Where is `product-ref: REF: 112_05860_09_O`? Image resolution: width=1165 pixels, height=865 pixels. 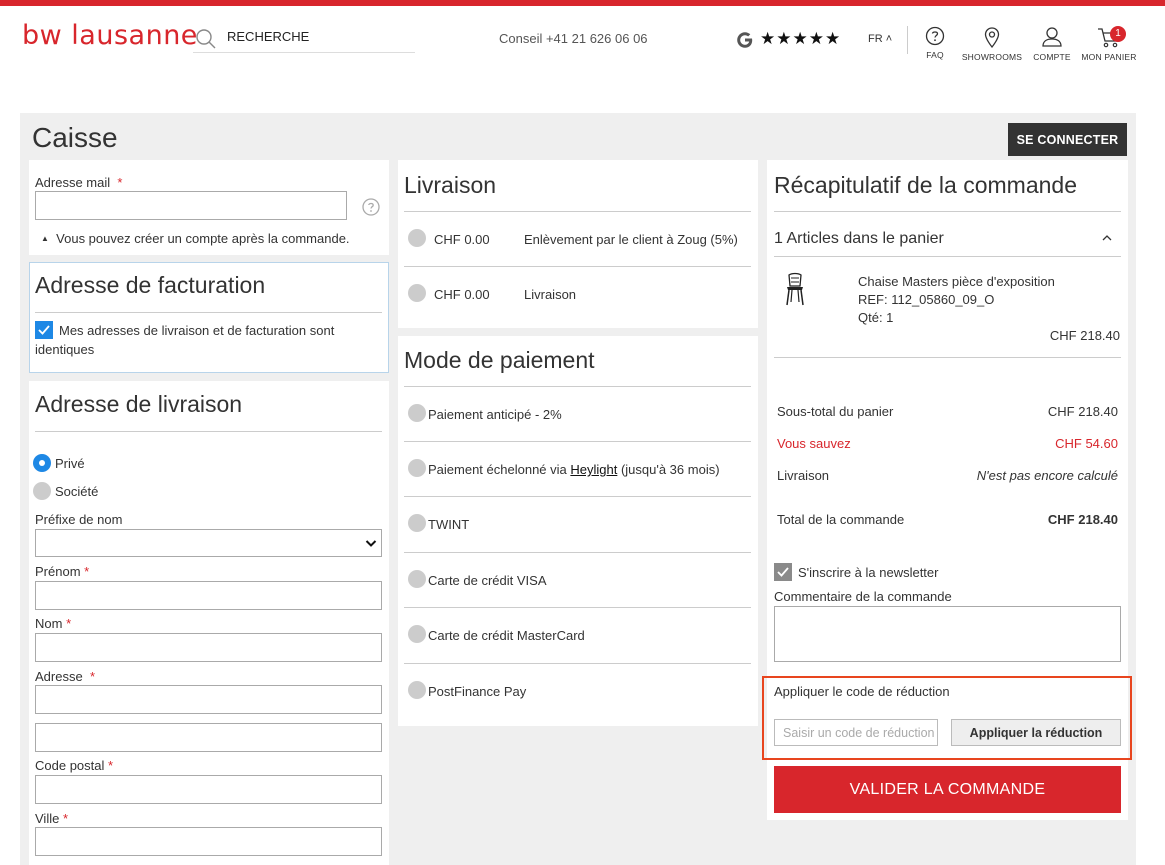
product-ref: REF: 112_05860_09_O is located at coordinates (926, 299).